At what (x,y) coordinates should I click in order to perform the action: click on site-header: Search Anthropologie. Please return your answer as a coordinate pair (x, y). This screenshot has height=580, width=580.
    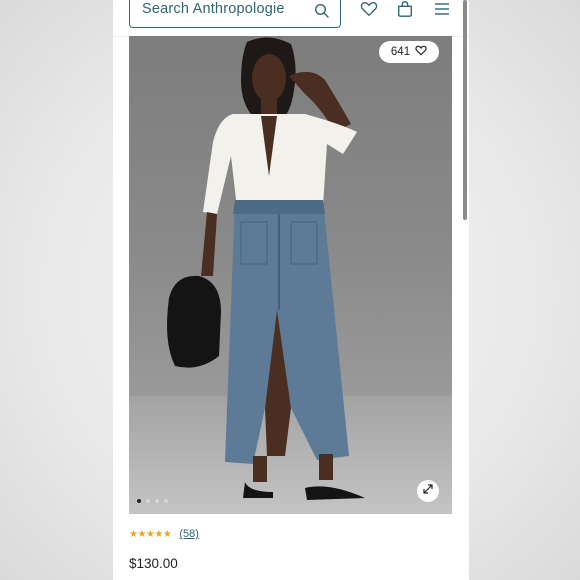
    Looking at the image, I should click on (291, 18).